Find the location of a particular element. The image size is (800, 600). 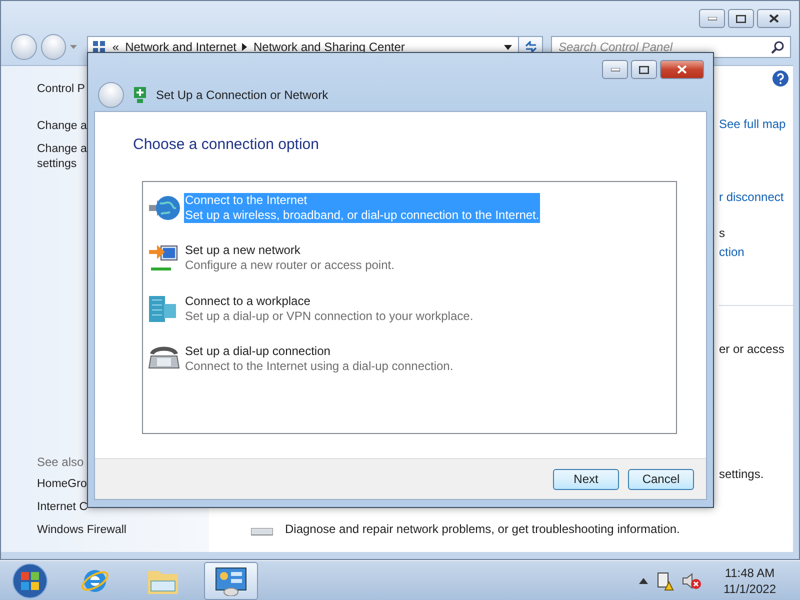

cancel-button: Cancel is located at coordinates (661, 479).